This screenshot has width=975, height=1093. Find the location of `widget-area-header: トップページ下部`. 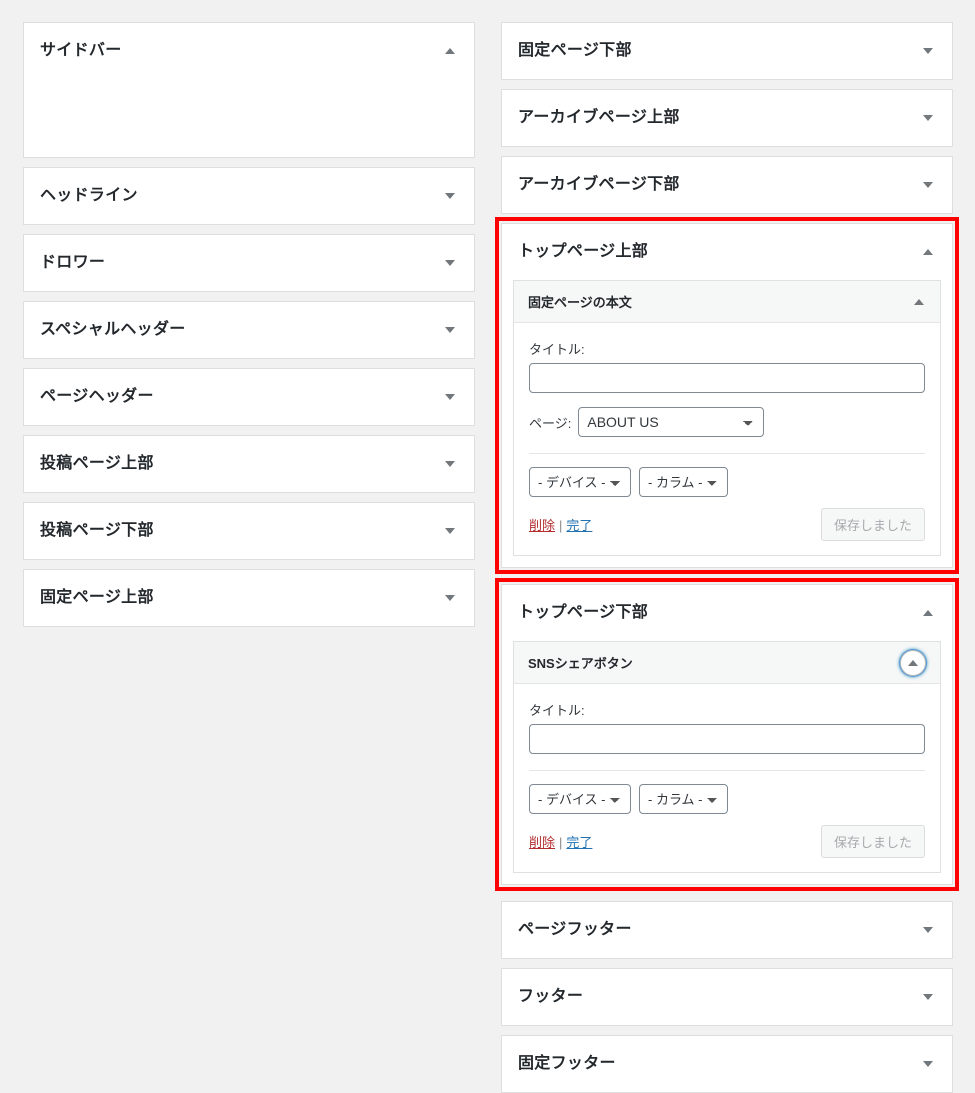

widget-area-header: トップページ下部 is located at coordinates (727, 613).